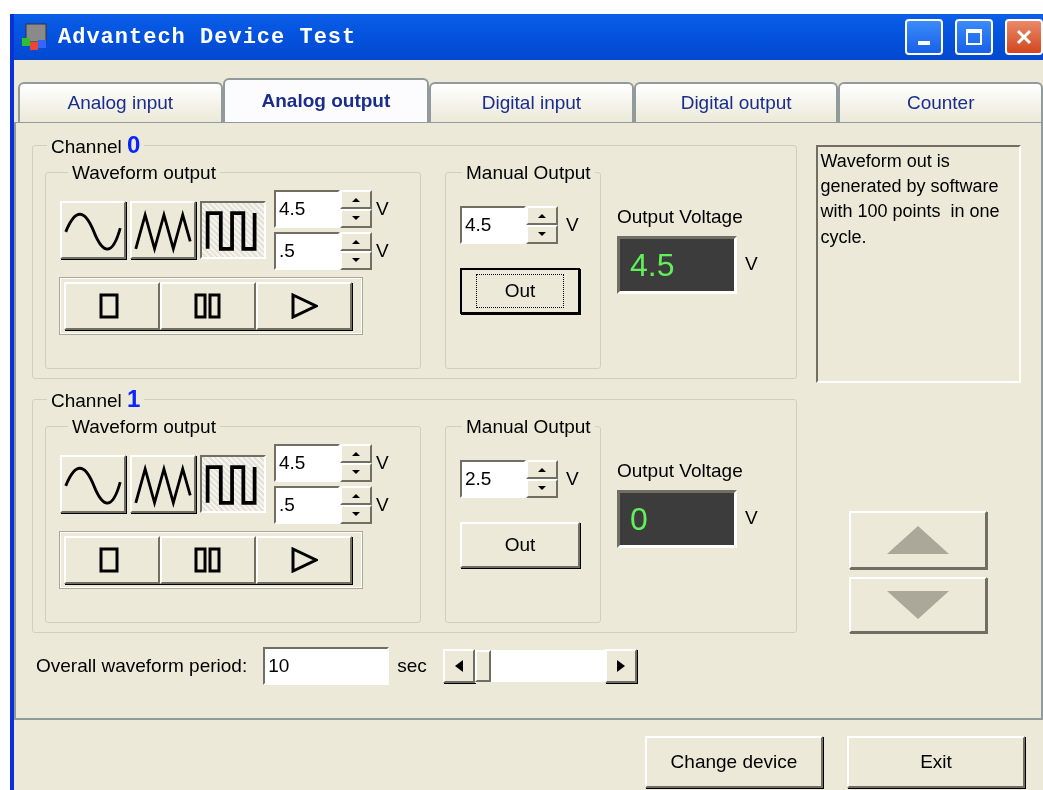 The width and height of the screenshot is (1043, 790). I want to click on right-arrow-icon, so click(620, 666).